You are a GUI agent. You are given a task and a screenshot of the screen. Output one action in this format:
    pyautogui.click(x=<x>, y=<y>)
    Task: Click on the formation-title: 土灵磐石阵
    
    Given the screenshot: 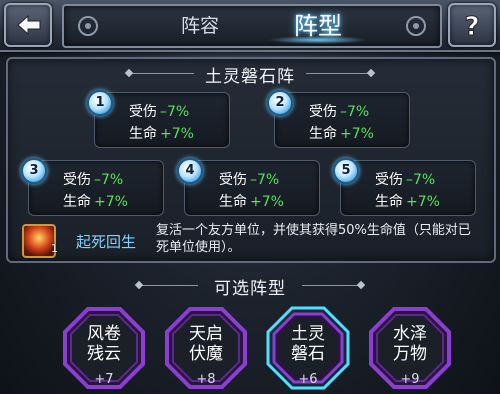 What is the action you would take?
    pyautogui.click(x=250, y=77)
    